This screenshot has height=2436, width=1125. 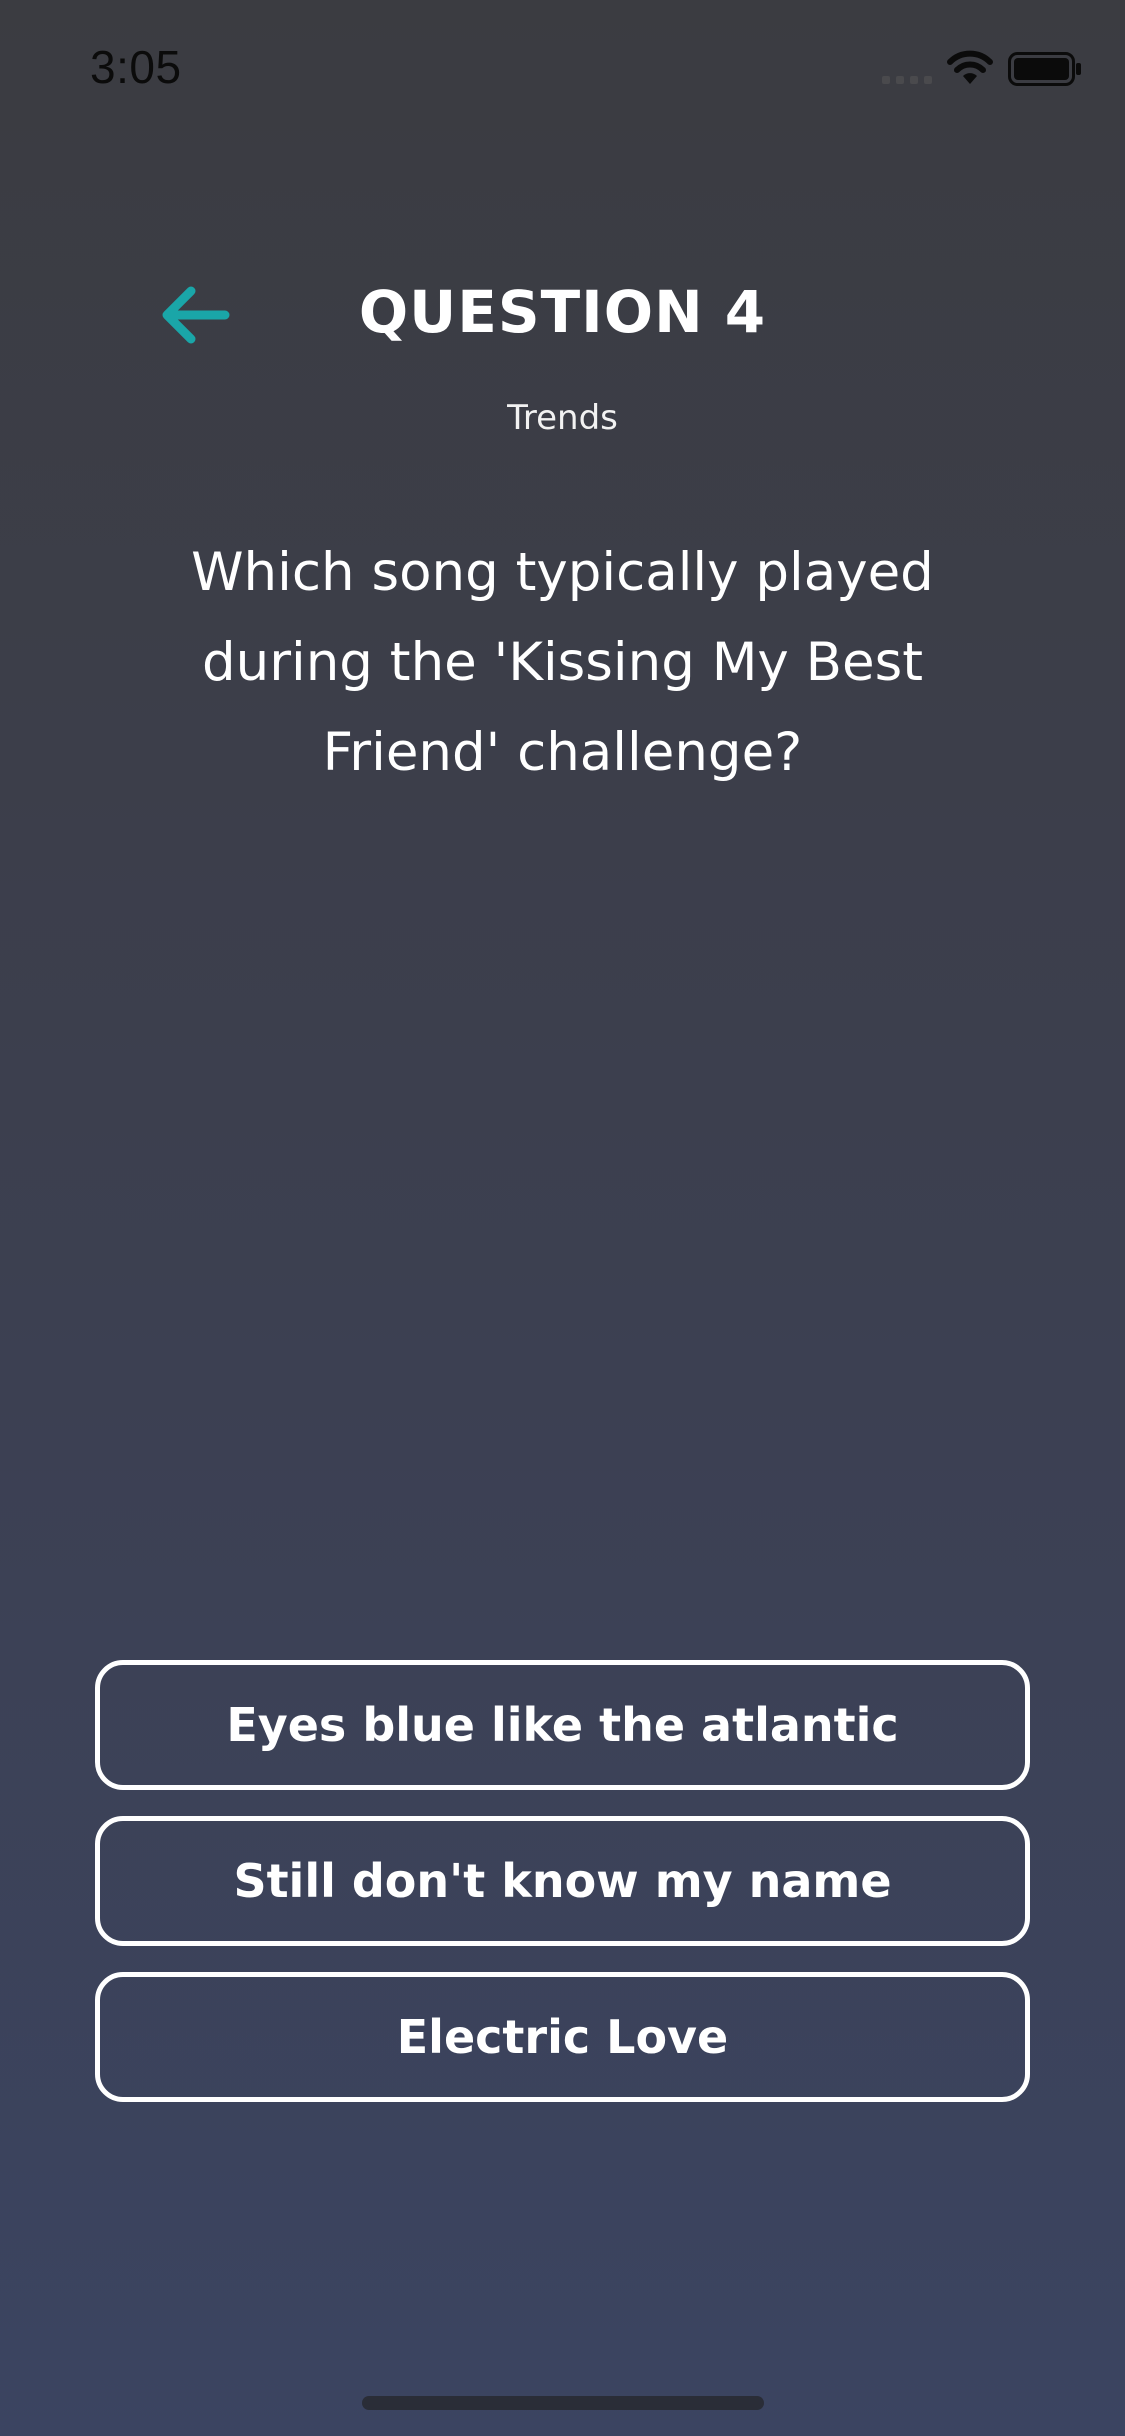 I want to click on answer-label: Electric Love, so click(x=562, y=2037).